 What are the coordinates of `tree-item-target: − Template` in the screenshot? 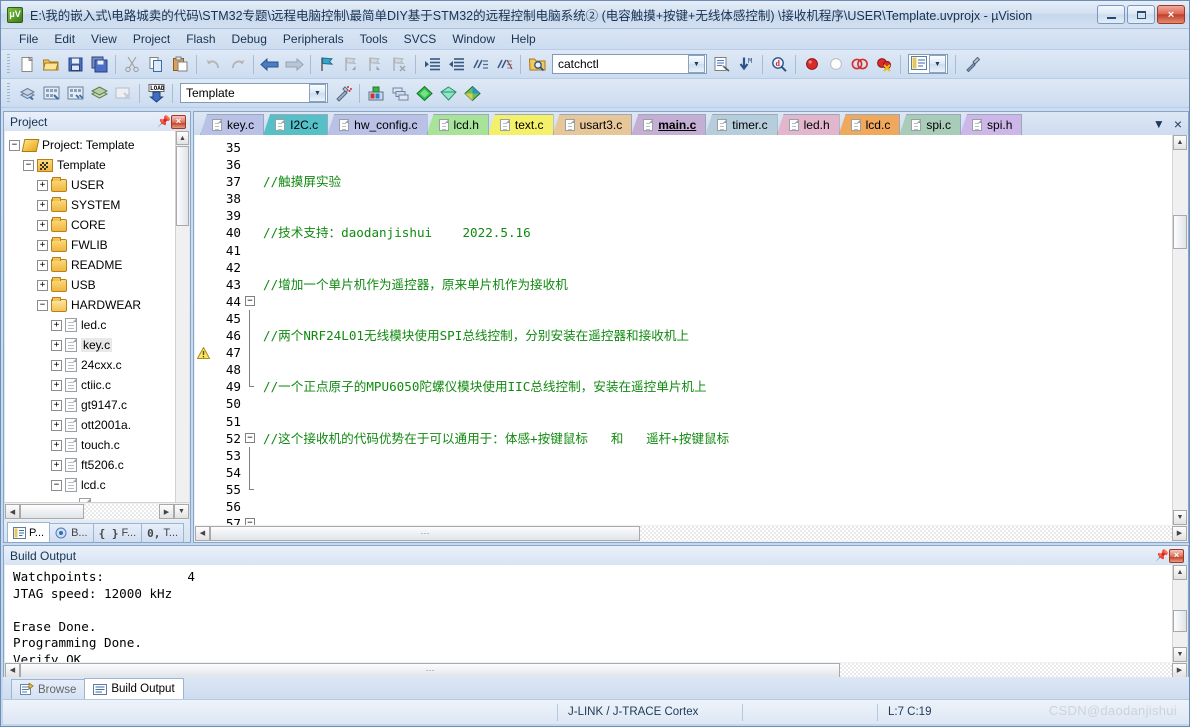 It's located at (92, 165).